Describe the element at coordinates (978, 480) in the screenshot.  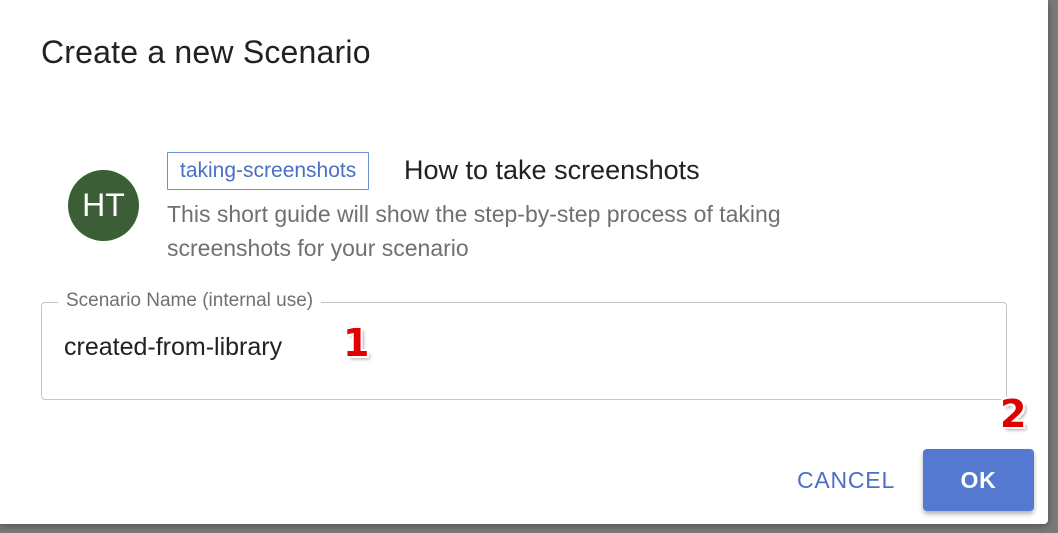
I see `ok-button: OK` at that location.